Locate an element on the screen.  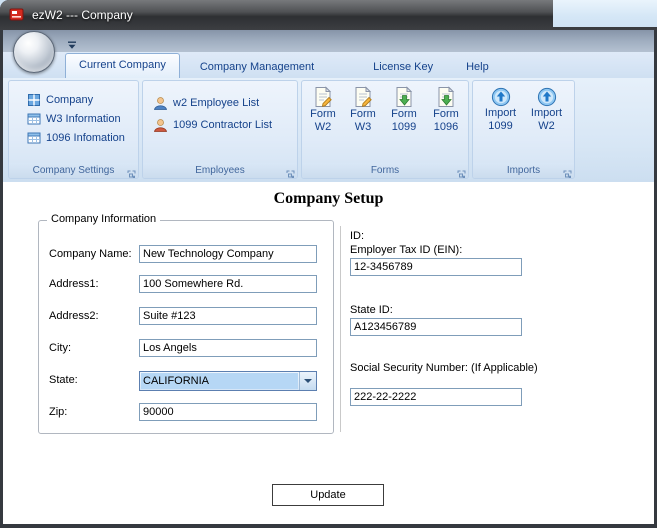
chevron-down-icon is located at coordinates (308, 381).